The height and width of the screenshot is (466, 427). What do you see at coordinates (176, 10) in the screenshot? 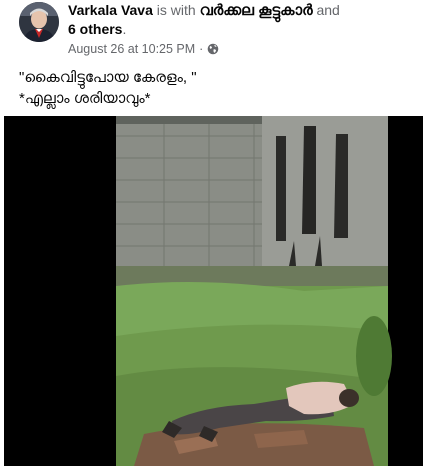
I see `is-with-text: is with` at bounding box center [176, 10].